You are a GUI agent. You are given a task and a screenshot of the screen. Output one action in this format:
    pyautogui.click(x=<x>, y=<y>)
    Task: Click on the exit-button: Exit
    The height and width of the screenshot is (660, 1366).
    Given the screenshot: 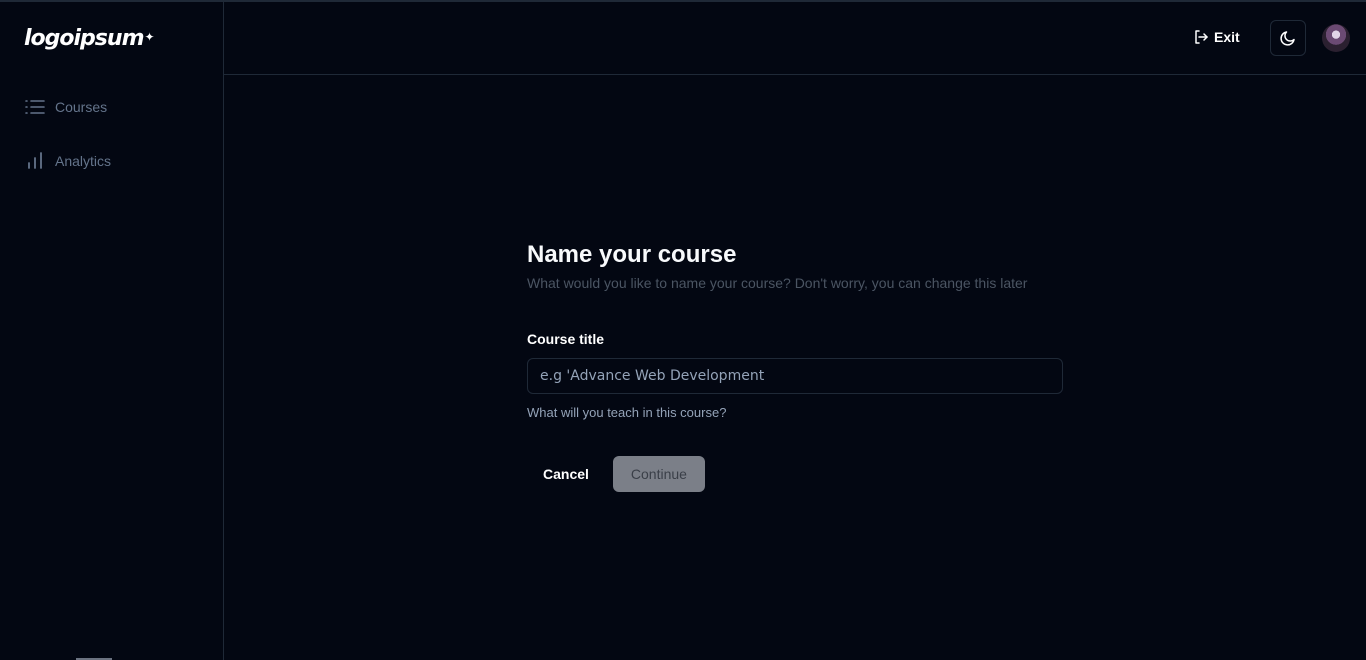 What is the action you would take?
    pyautogui.click(x=1216, y=37)
    